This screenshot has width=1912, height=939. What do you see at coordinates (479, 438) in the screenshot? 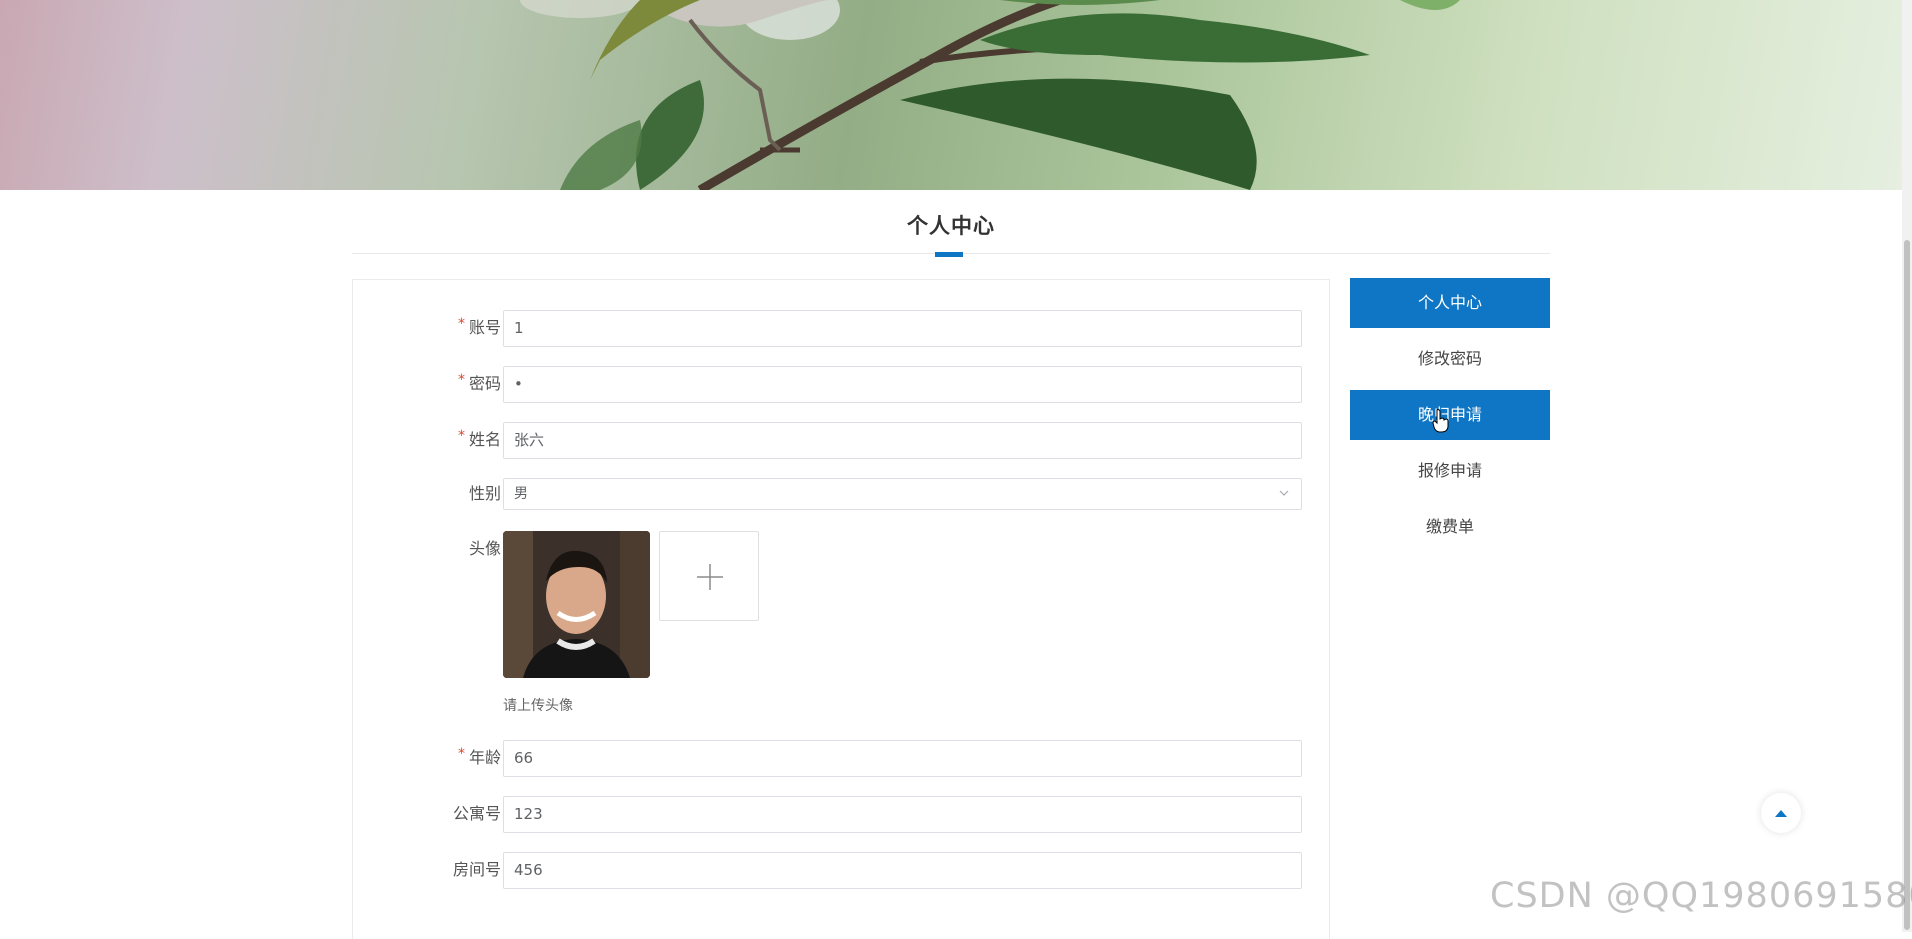
I see `name-label: * 姓名` at bounding box center [479, 438].